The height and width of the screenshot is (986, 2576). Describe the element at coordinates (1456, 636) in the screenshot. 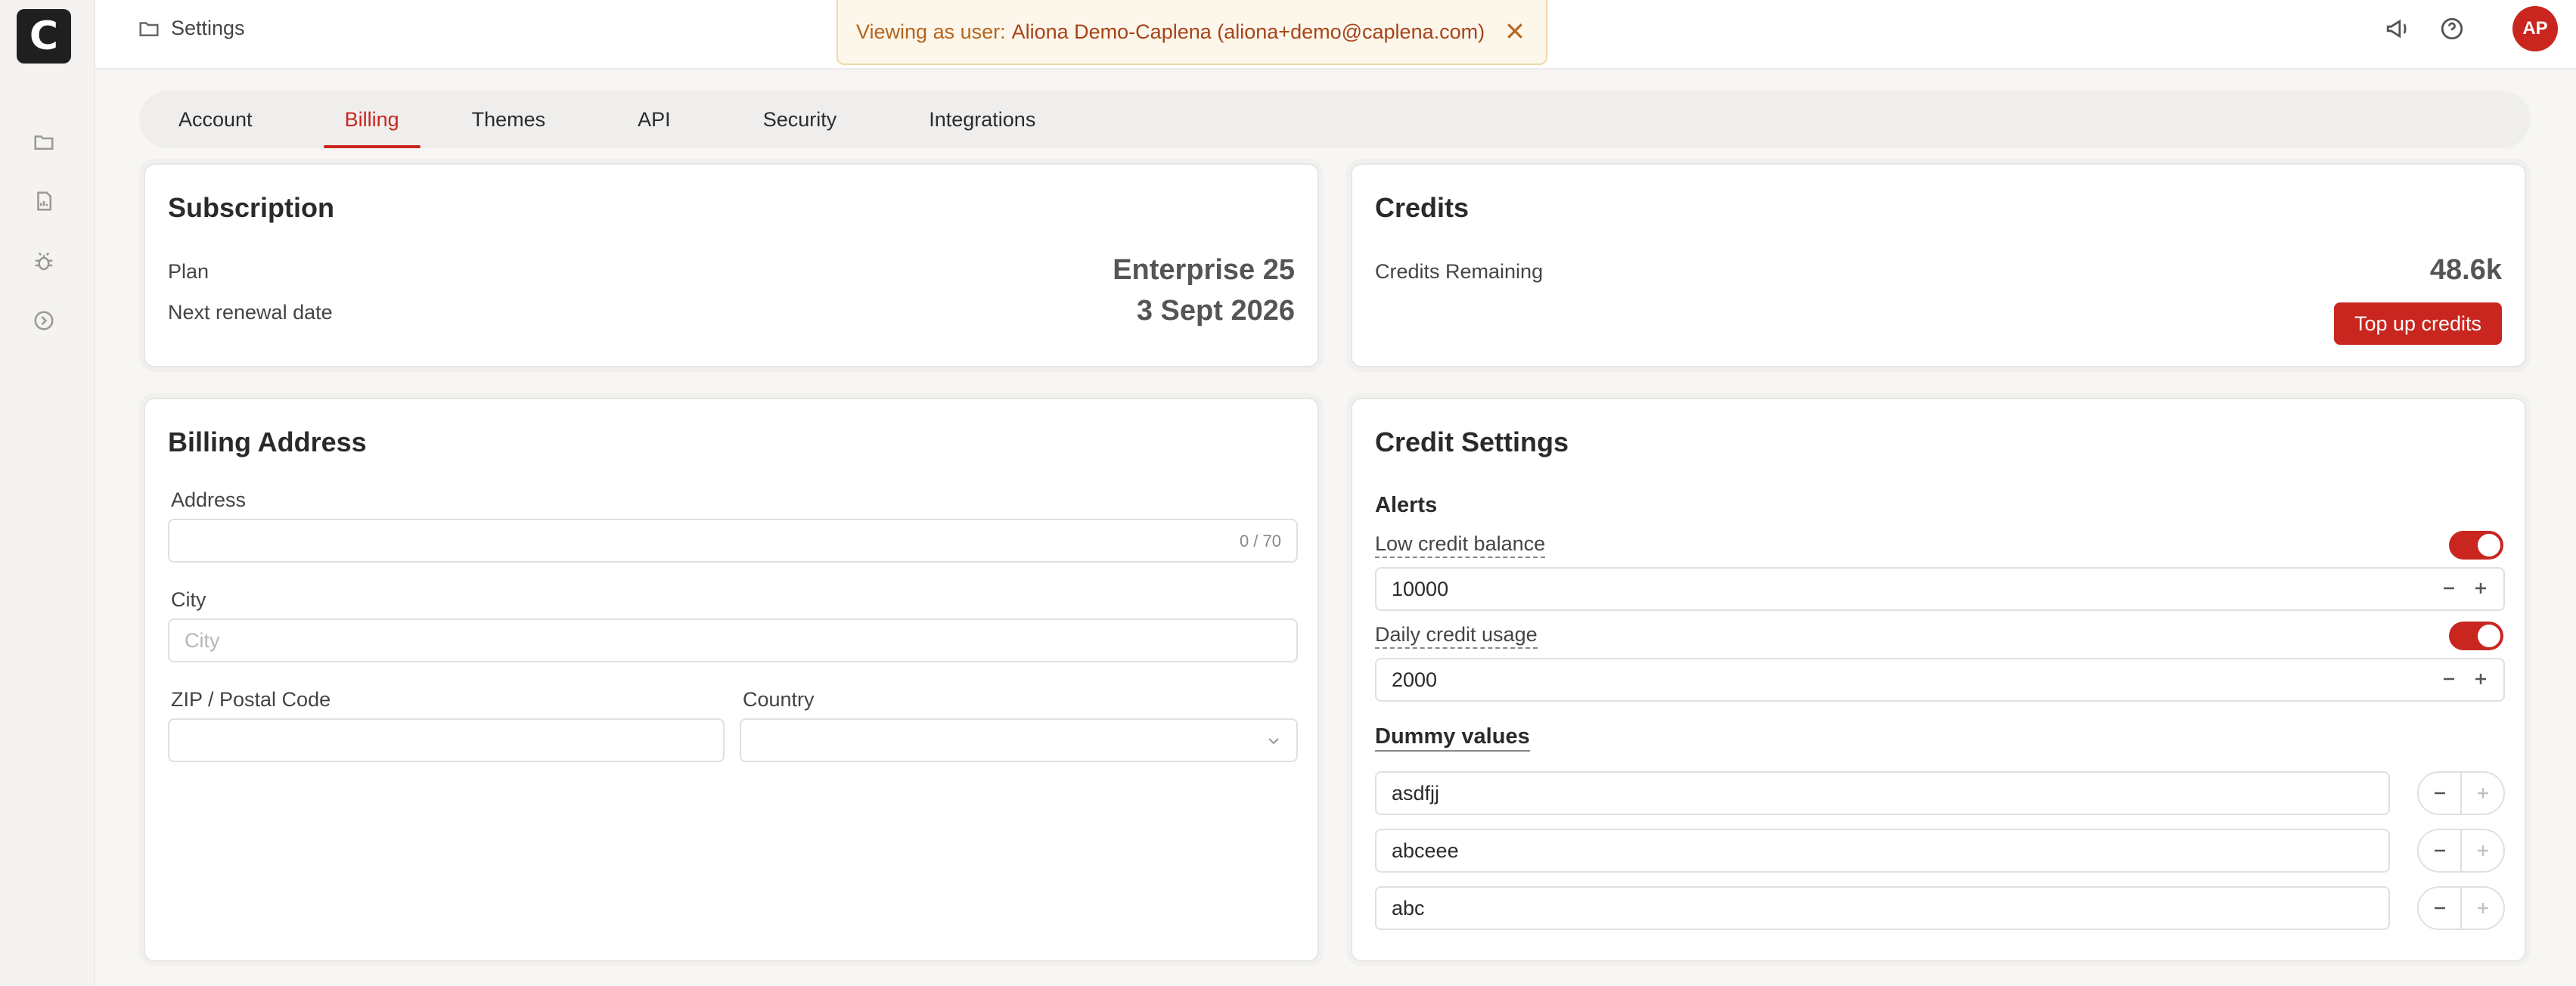

I see `daily-usage-label: Daily credit usage` at that location.